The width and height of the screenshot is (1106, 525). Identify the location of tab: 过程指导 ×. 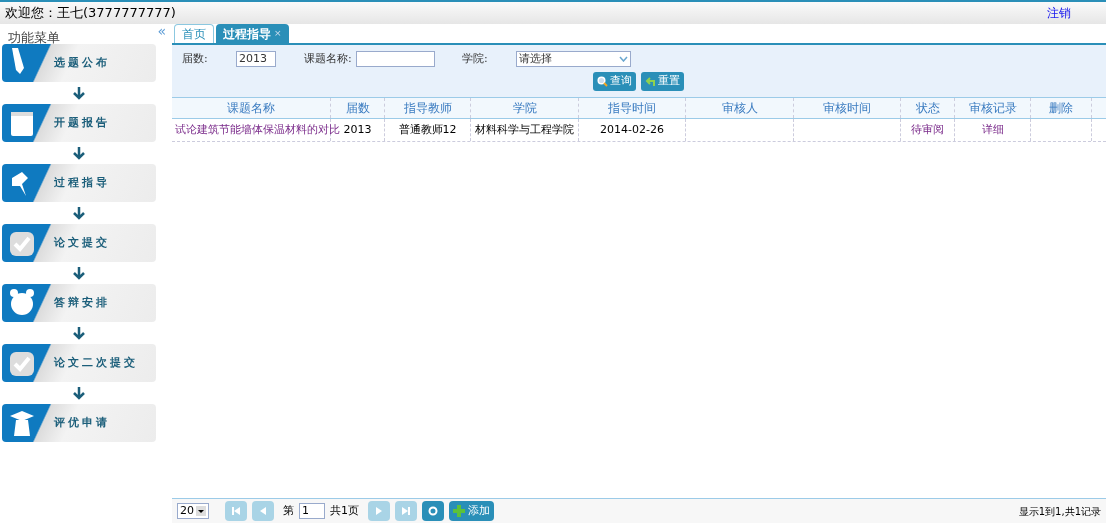
(252, 33).